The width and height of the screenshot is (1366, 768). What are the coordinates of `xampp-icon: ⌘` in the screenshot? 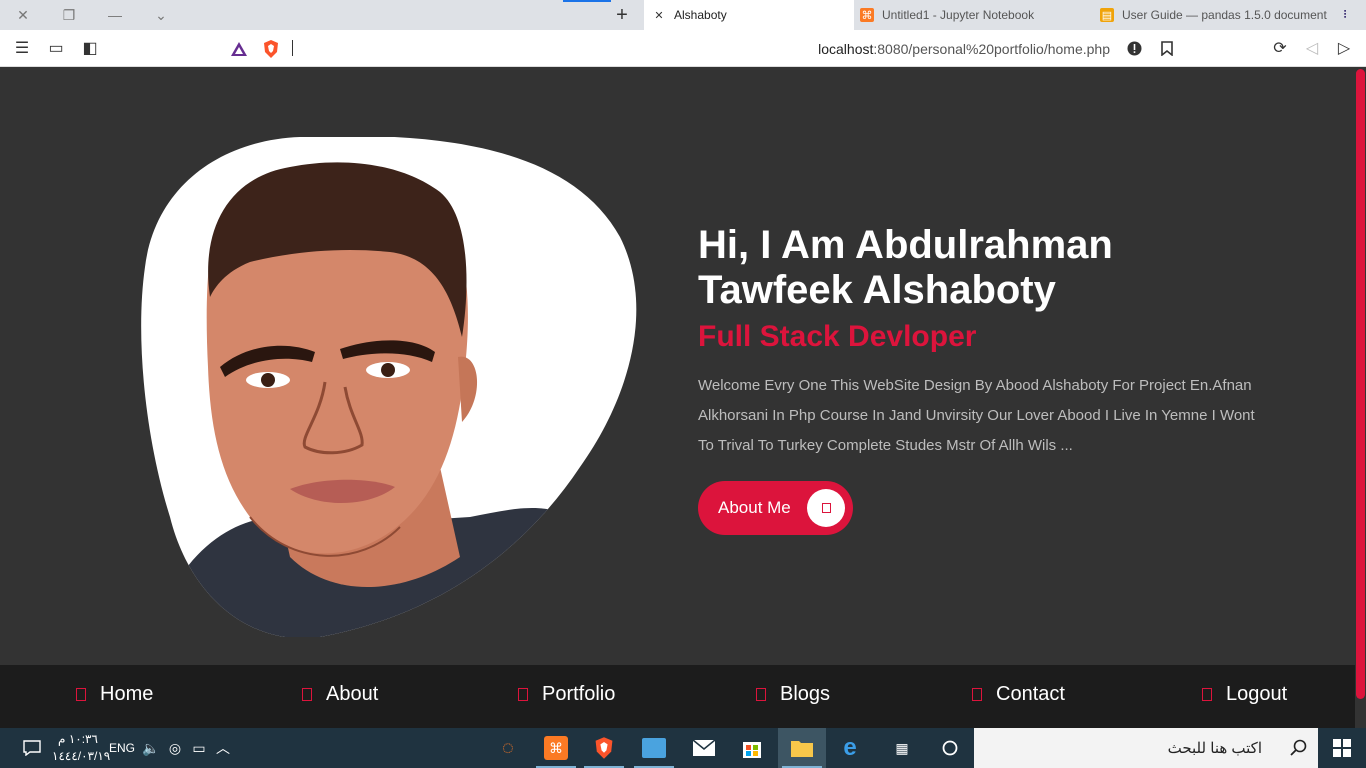 It's located at (867, 15).